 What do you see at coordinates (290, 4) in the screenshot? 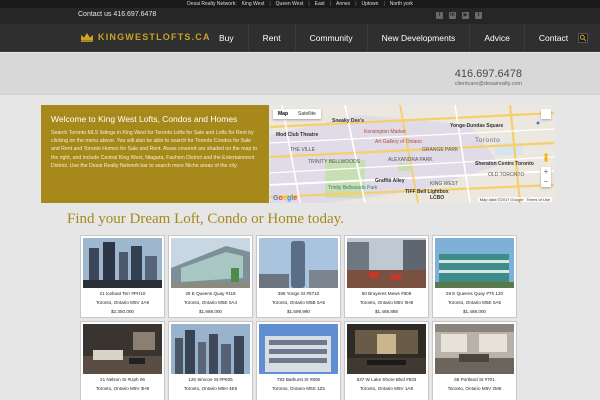
I see `network-link-queen-west: Queen West` at bounding box center [290, 4].